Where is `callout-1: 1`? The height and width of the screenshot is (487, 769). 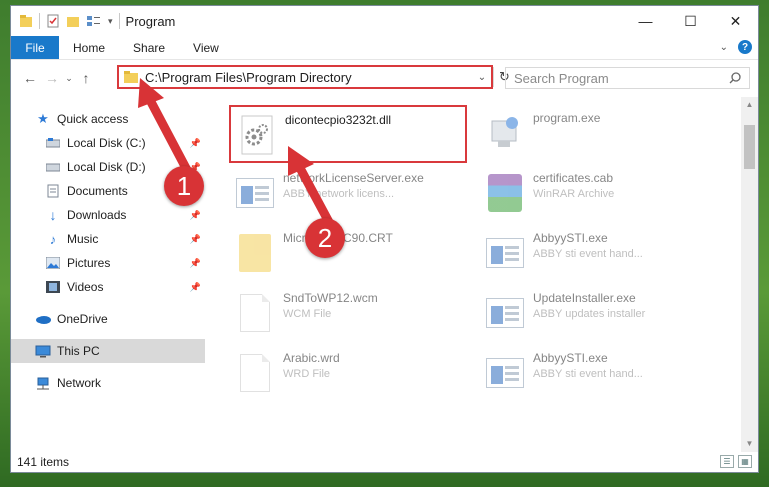 callout-1: 1 is located at coordinates (184, 186).